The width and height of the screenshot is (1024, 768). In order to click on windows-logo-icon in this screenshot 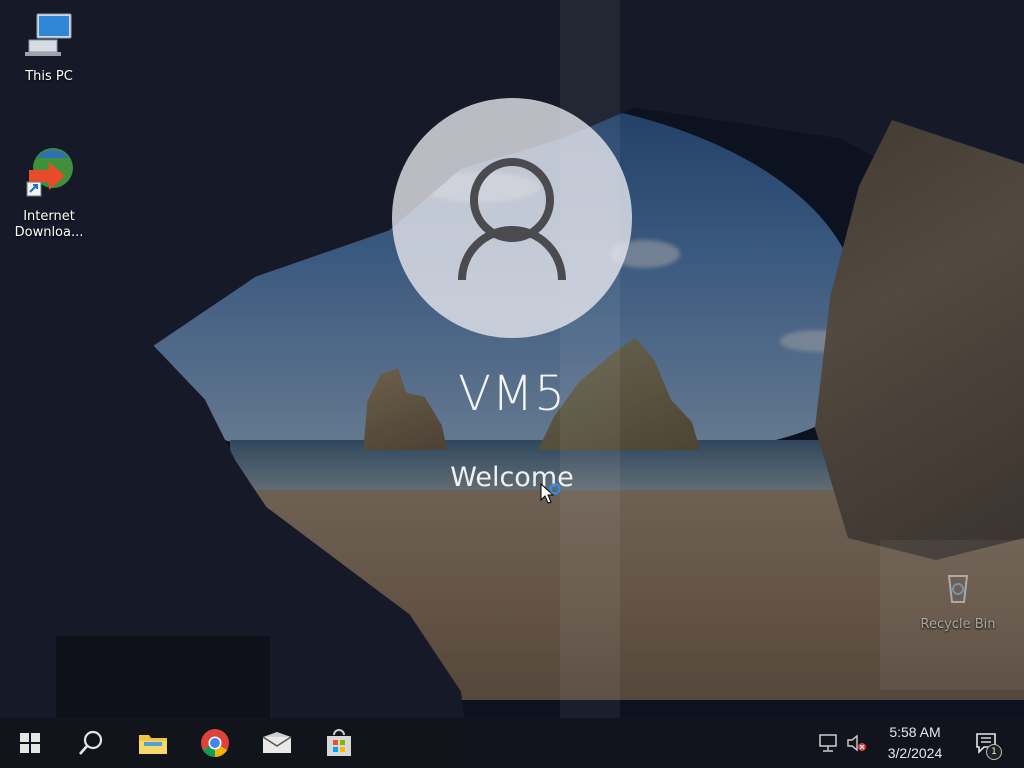, I will do `click(30, 743)`.